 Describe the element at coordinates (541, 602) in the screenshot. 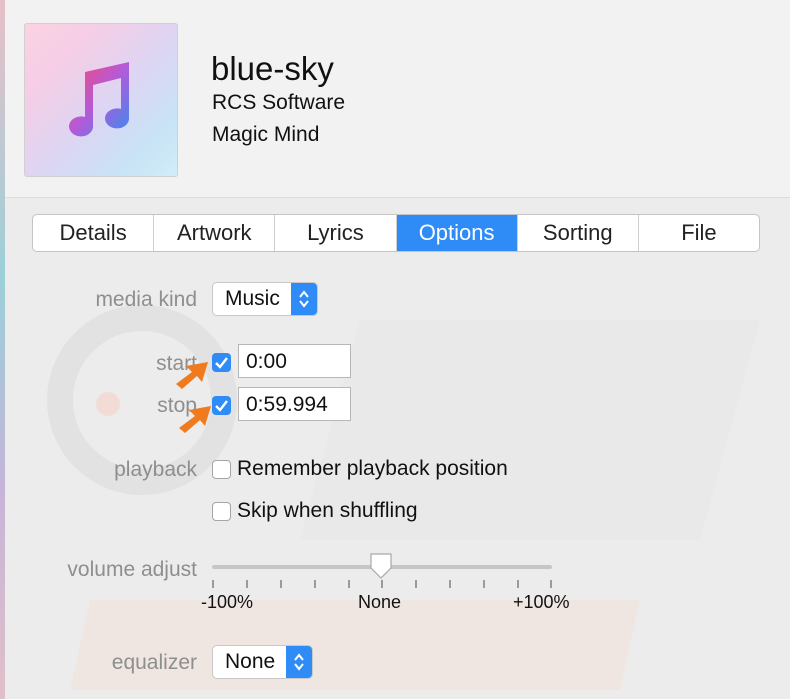

I see `volume-max-label: +100%` at that location.